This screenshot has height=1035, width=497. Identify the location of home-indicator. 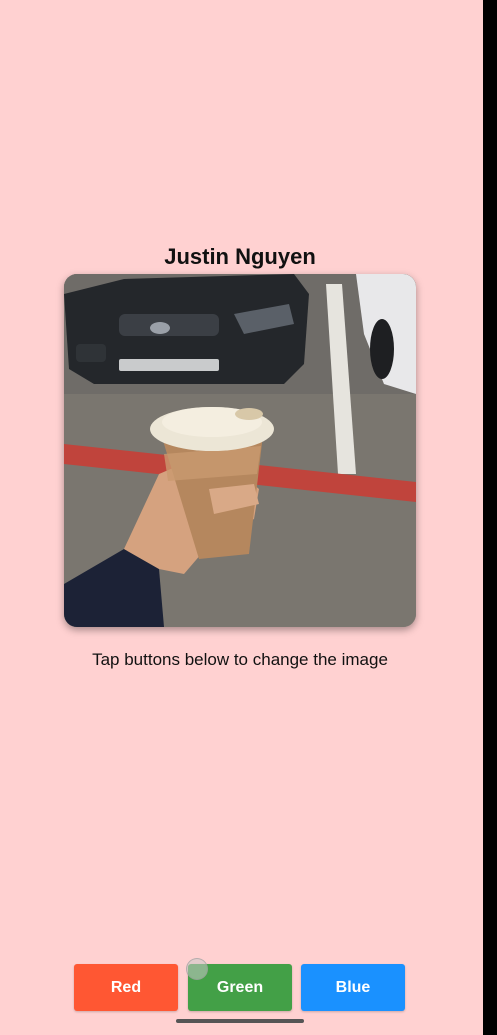
(240, 1021).